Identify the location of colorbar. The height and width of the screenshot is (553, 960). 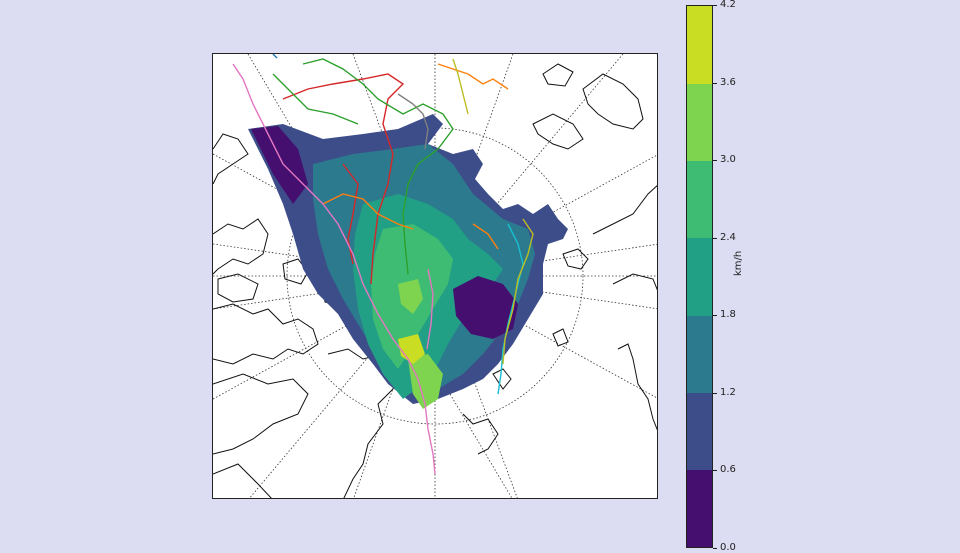
(699, 276).